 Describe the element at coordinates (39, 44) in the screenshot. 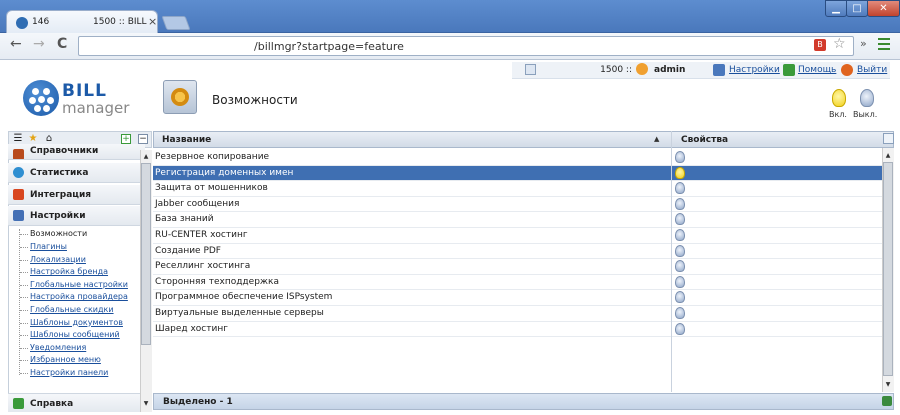

I see `forward-arrow-icon: →` at that location.